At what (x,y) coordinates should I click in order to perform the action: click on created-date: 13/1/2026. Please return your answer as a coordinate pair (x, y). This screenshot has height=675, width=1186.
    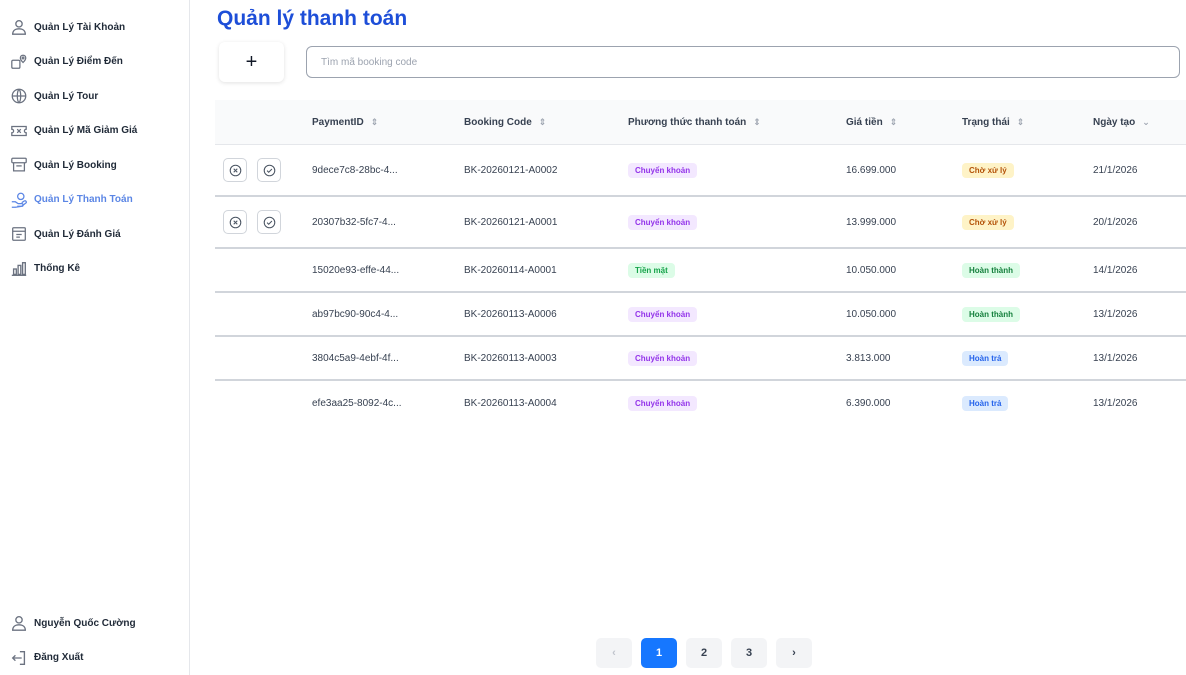
    Looking at the image, I should click on (1115, 403).